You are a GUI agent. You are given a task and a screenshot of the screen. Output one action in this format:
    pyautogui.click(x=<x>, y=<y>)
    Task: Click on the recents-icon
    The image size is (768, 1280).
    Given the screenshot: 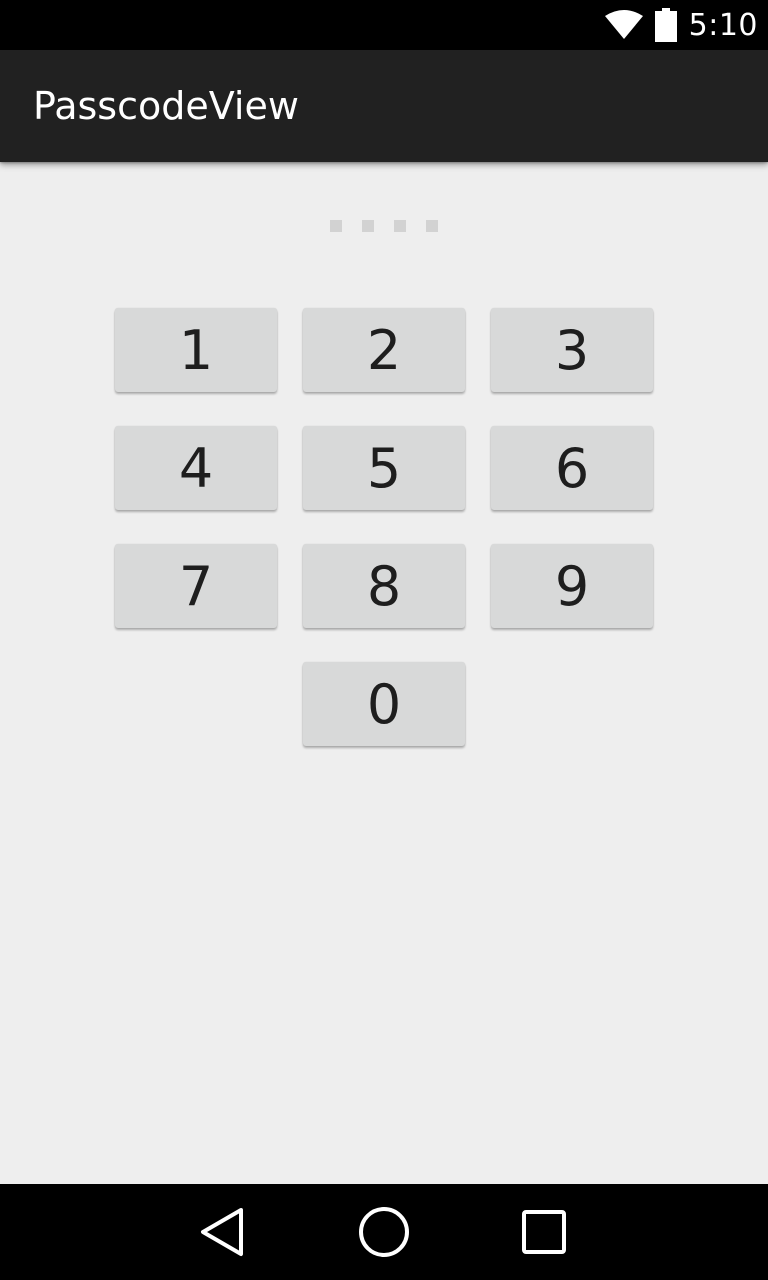 What is the action you would take?
    pyautogui.click(x=544, y=1232)
    